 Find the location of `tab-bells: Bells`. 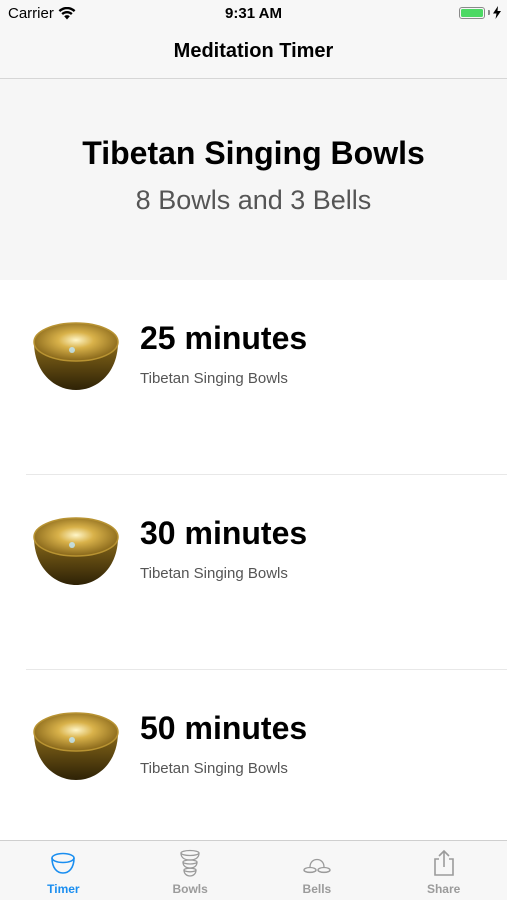

tab-bells: Bells is located at coordinates (317, 870).